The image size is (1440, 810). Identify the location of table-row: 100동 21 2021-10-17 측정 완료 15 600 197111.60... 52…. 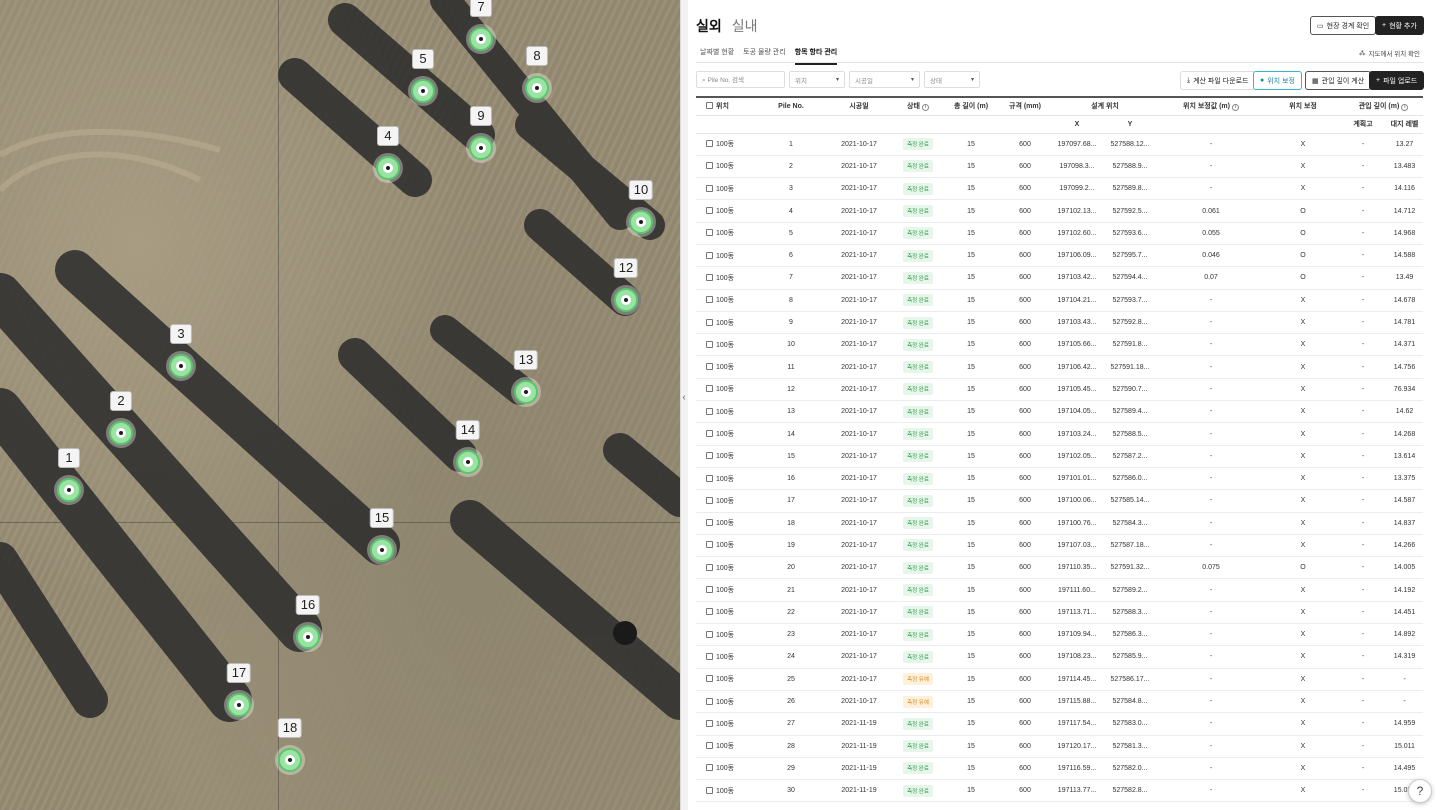
(1059, 590).